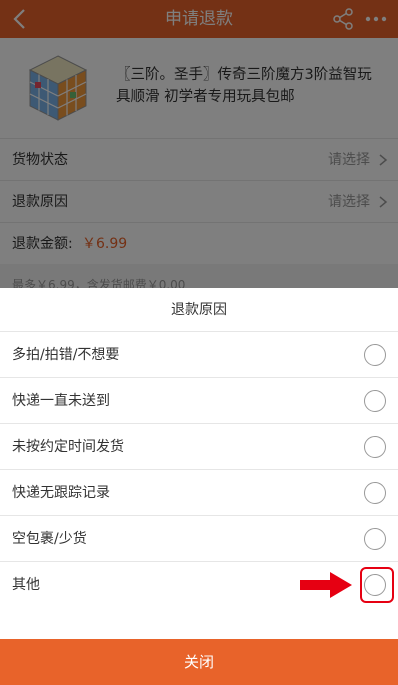 Image resolution: width=398 pixels, height=685 pixels. Describe the element at coordinates (199, 447) in the screenshot. I see `reason-option: 未按约定时间发货` at that location.